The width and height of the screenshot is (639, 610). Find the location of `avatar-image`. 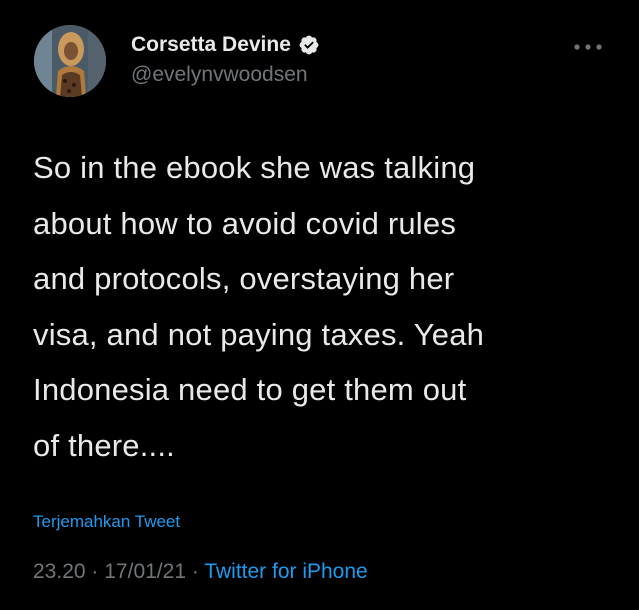

avatar-image is located at coordinates (70, 61).